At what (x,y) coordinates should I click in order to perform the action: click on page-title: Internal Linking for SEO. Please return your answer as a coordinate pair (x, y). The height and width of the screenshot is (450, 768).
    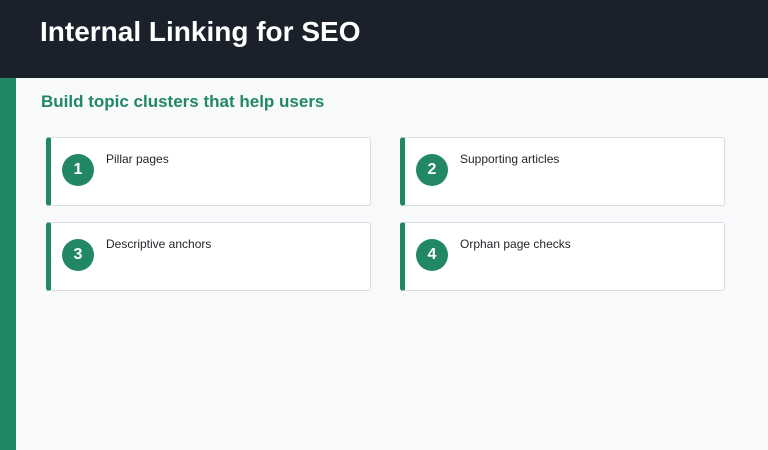
    Looking at the image, I should click on (200, 31).